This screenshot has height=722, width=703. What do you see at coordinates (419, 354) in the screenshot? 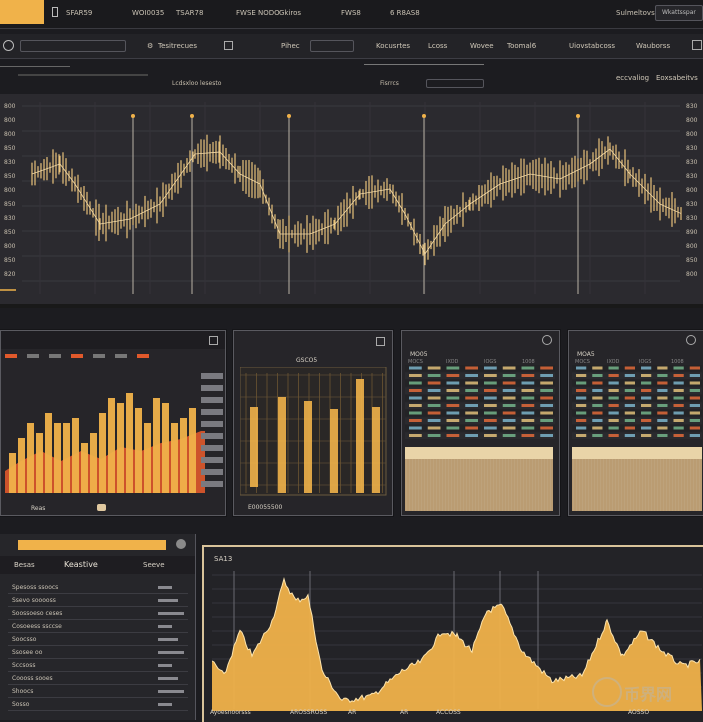
I see `table-panel-a-title: MO05` at bounding box center [419, 354].